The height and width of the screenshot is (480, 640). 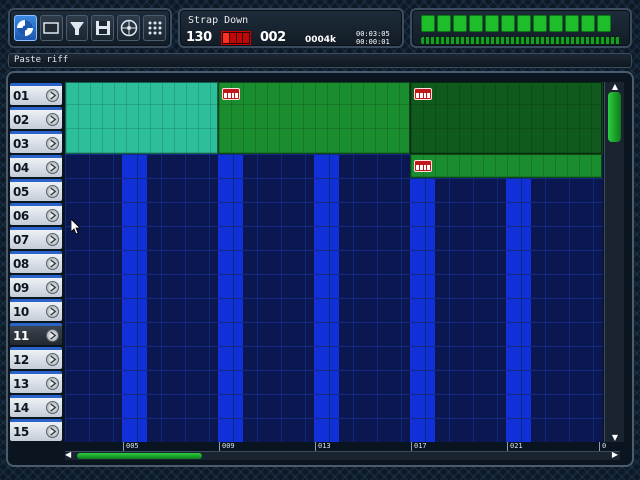 What do you see at coordinates (139, 456) in the screenshot?
I see `horizontal-scroll-thumb` at bounding box center [139, 456].